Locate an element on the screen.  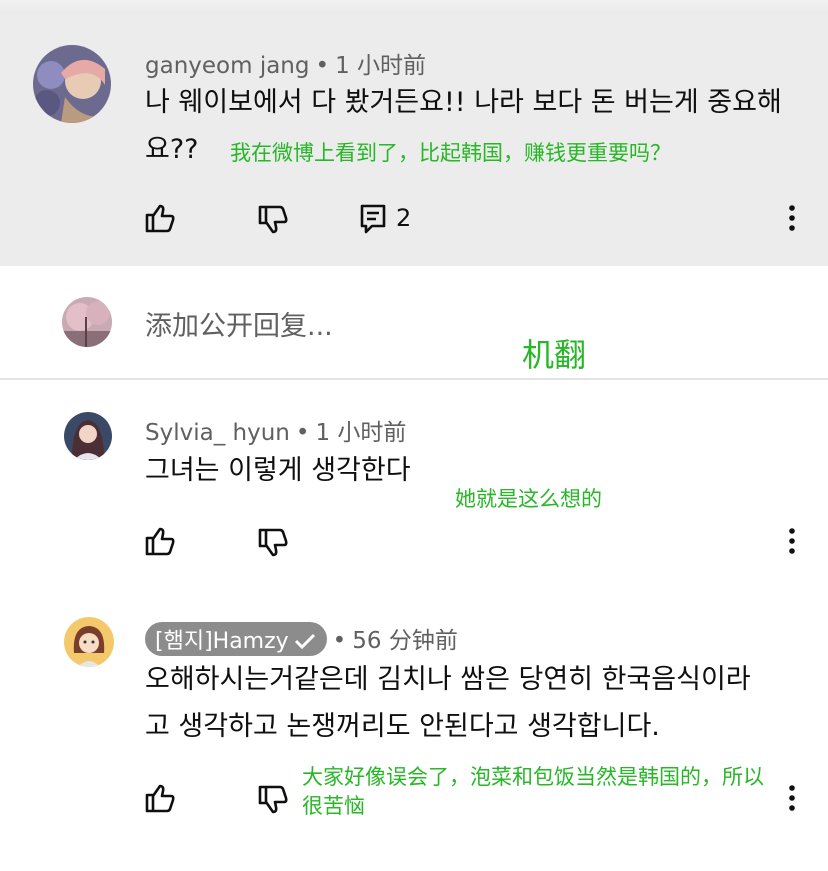
author-badge: [햄지]Hamzy is located at coordinates (236, 639).